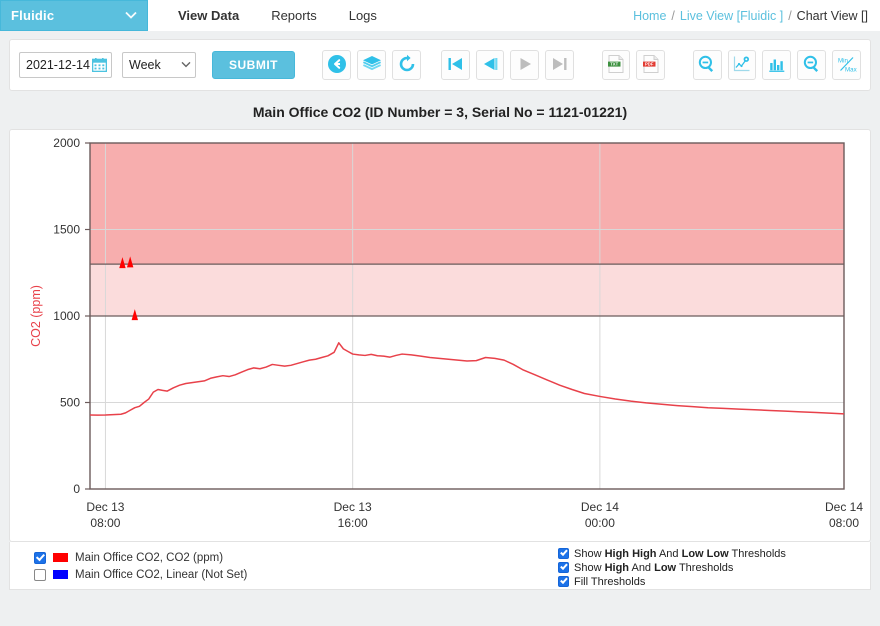  Describe the element at coordinates (59, 65) in the screenshot. I see `date-input: 2021-12-14` at that location.